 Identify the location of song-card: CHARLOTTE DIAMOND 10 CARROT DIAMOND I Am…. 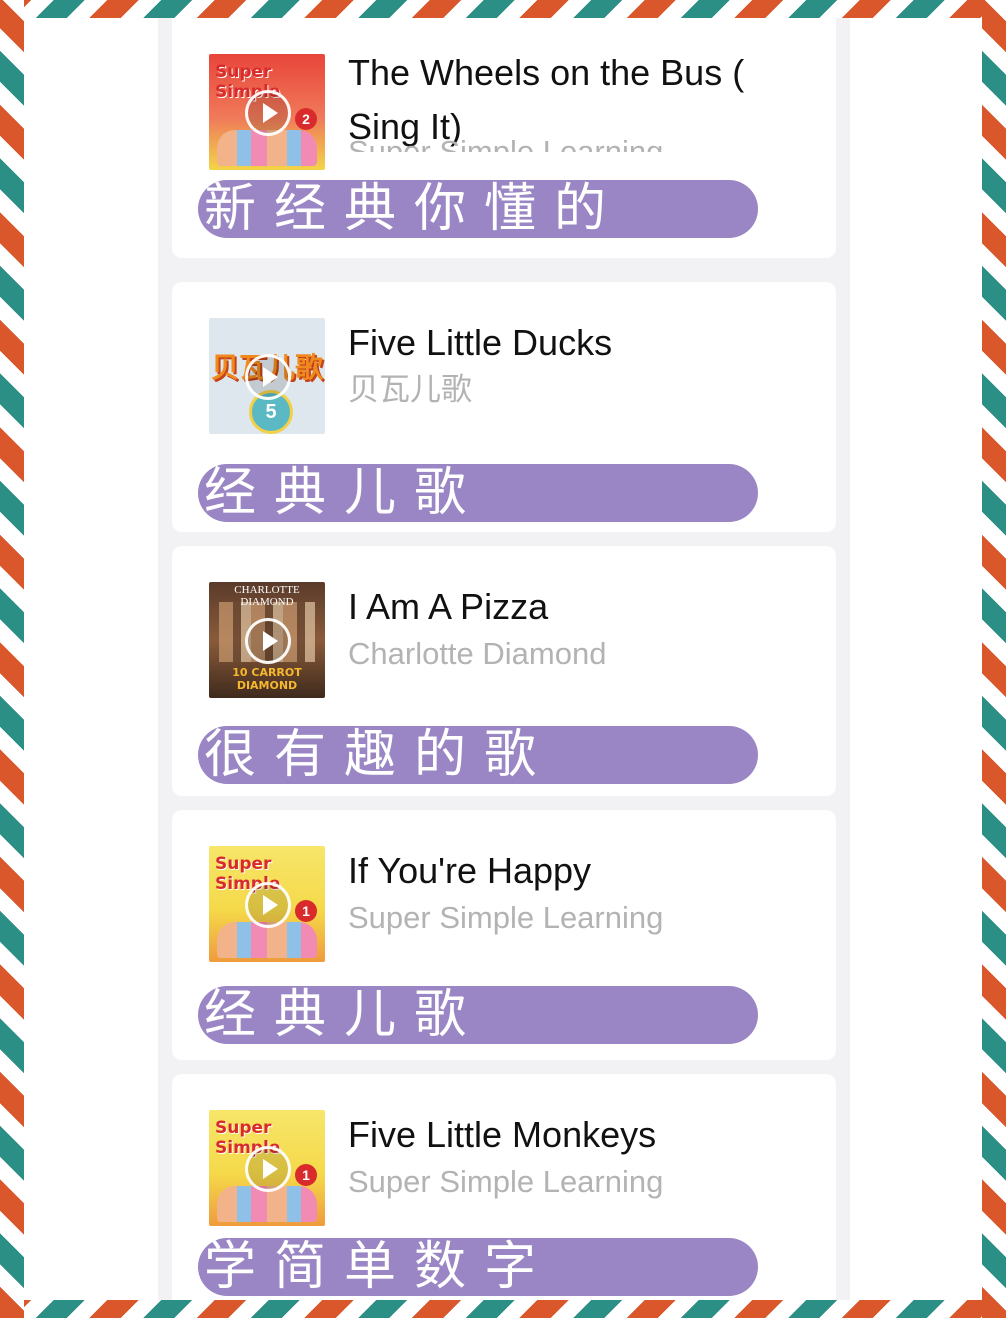
(504, 671).